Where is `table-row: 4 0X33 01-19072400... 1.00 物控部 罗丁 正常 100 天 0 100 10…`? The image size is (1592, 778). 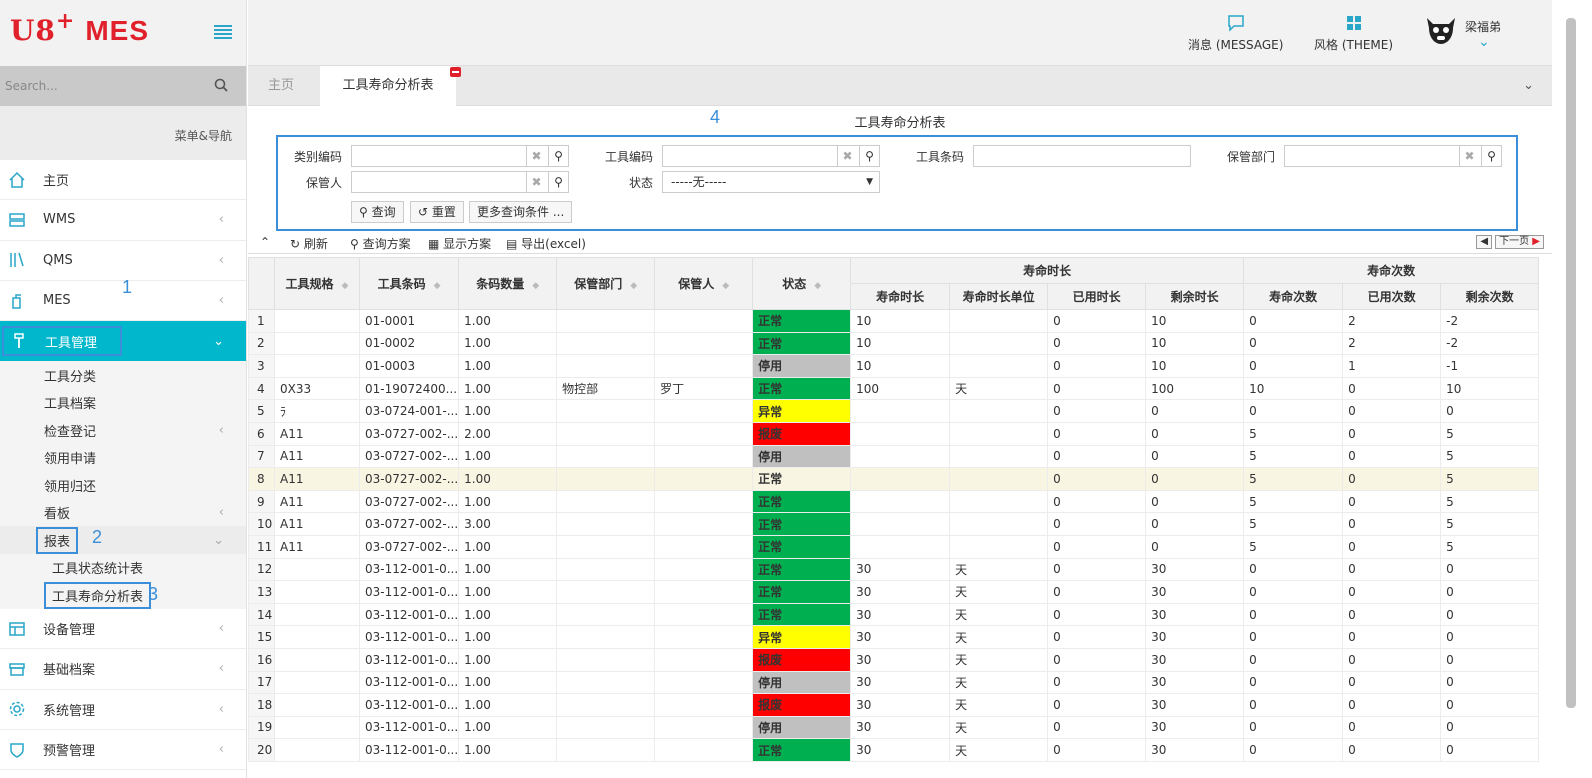 table-row: 4 0X33 01-19072400... 1.00 物控部 罗丁 正常 100 天 0 100 10… is located at coordinates (894, 388).